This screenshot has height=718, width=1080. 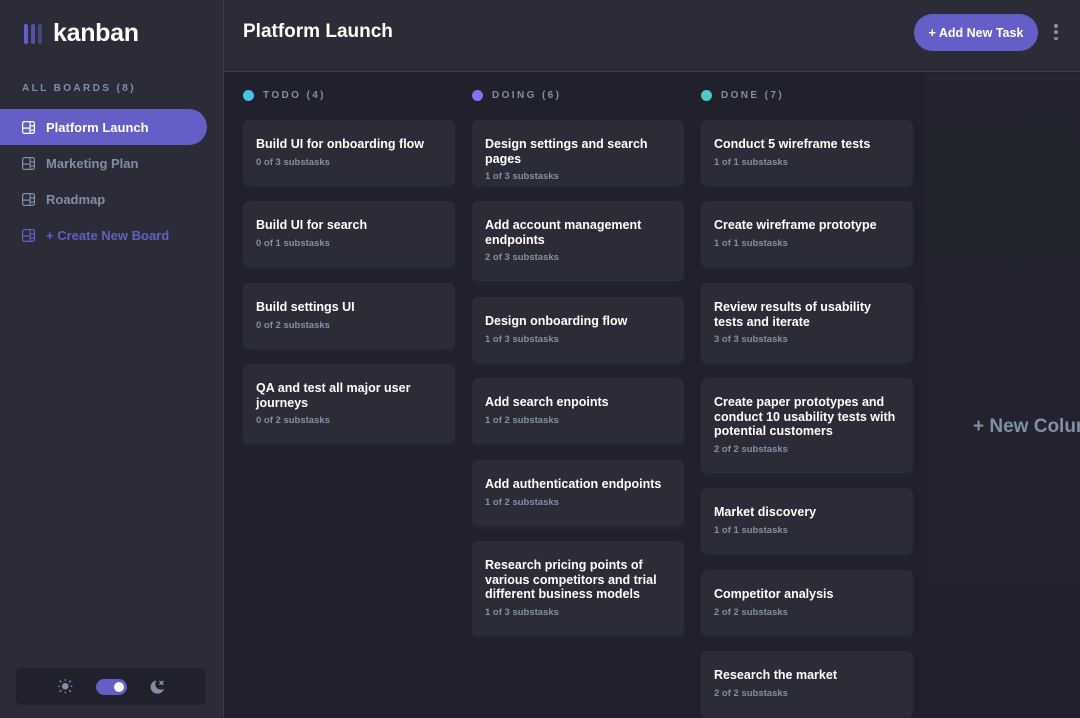 What do you see at coordinates (563, 232) in the screenshot?
I see `task-title: Add account management endpoints` at bounding box center [563, 232].